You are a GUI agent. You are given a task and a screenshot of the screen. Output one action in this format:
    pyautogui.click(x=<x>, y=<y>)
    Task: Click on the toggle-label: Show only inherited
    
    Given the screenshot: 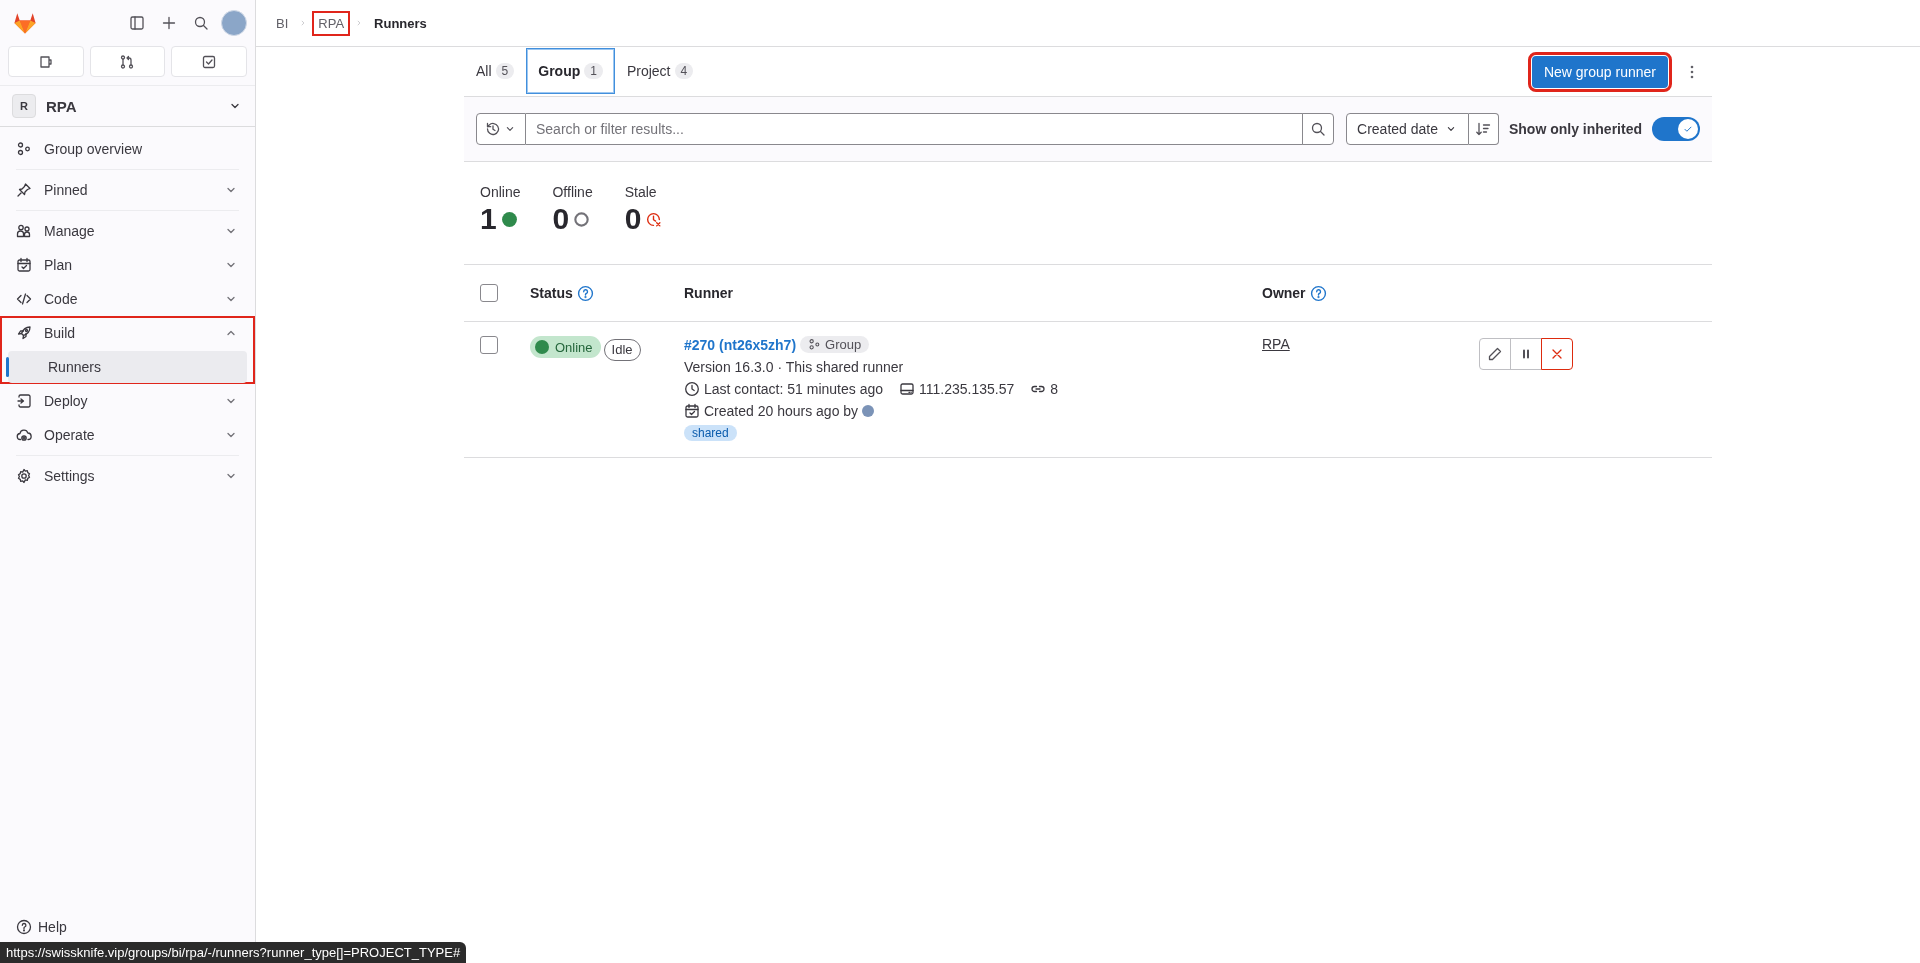 What is the action you would take?
    pyautogui.click(x=1575, y=129)
    